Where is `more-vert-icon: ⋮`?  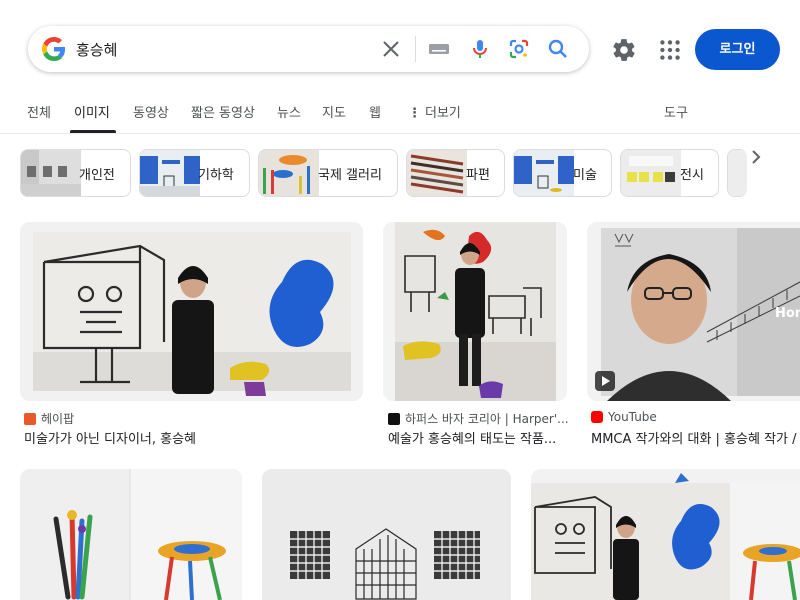 more-vert-icon: ⋮ is located at coordinates (414, 113).